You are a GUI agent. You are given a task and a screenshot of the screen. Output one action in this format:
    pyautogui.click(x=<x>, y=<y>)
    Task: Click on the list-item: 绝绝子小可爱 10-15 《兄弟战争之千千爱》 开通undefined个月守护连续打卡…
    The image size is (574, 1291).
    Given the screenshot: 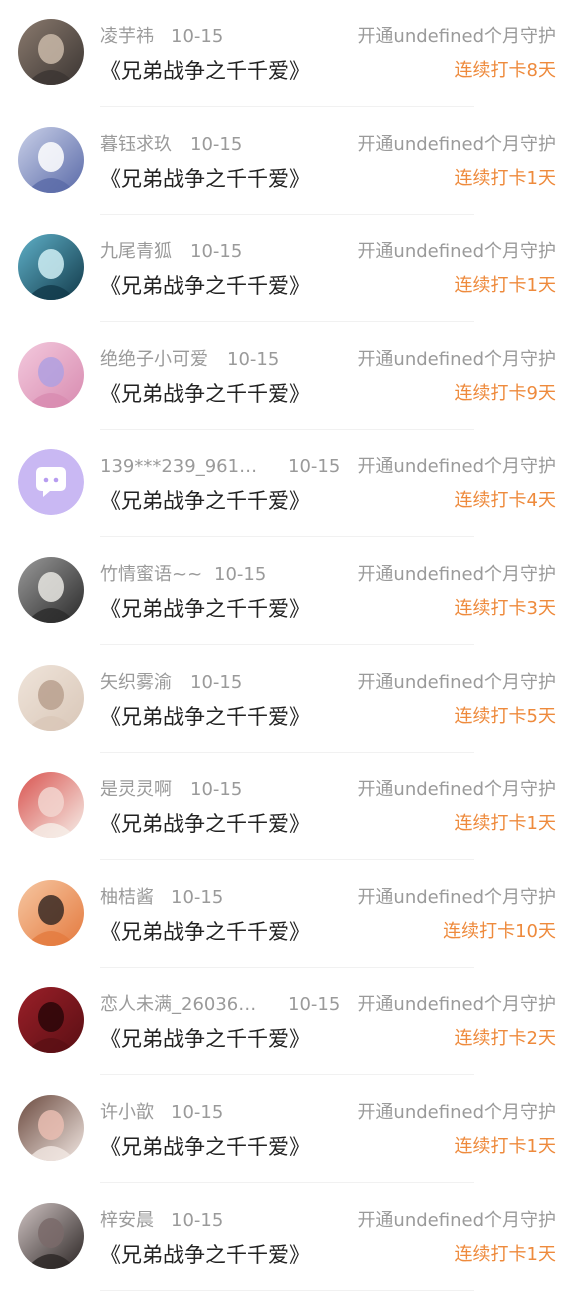 What is the action you would take?
    pyautogui.click(x=287, y=376)
    